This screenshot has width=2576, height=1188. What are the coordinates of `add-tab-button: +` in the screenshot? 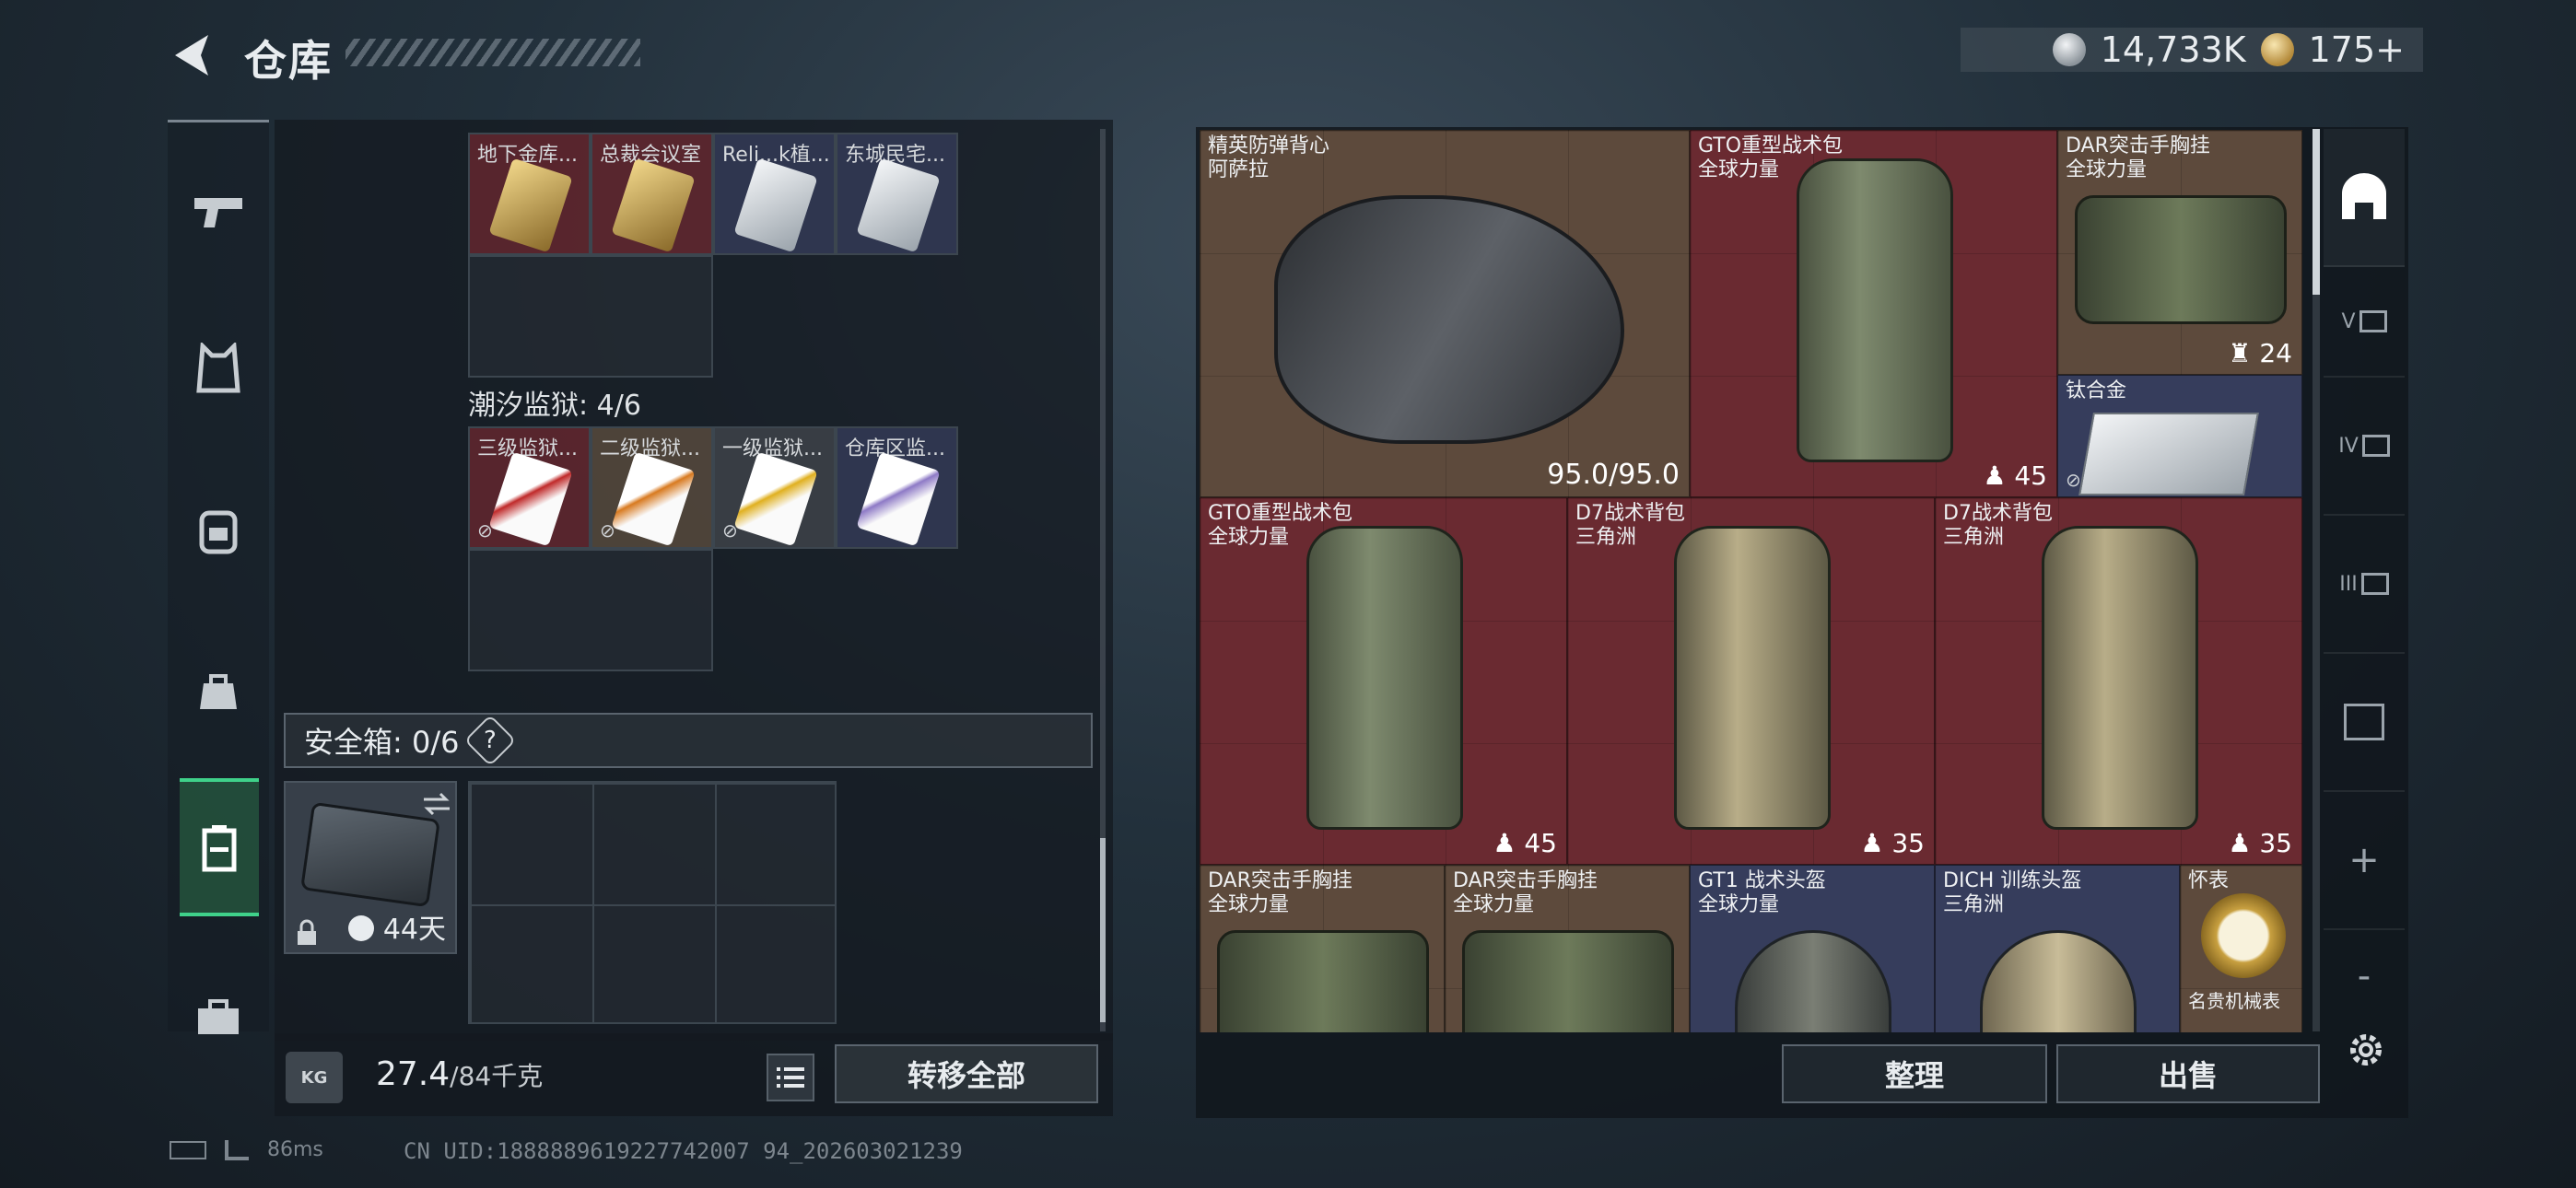 It's located at (2364, 861).